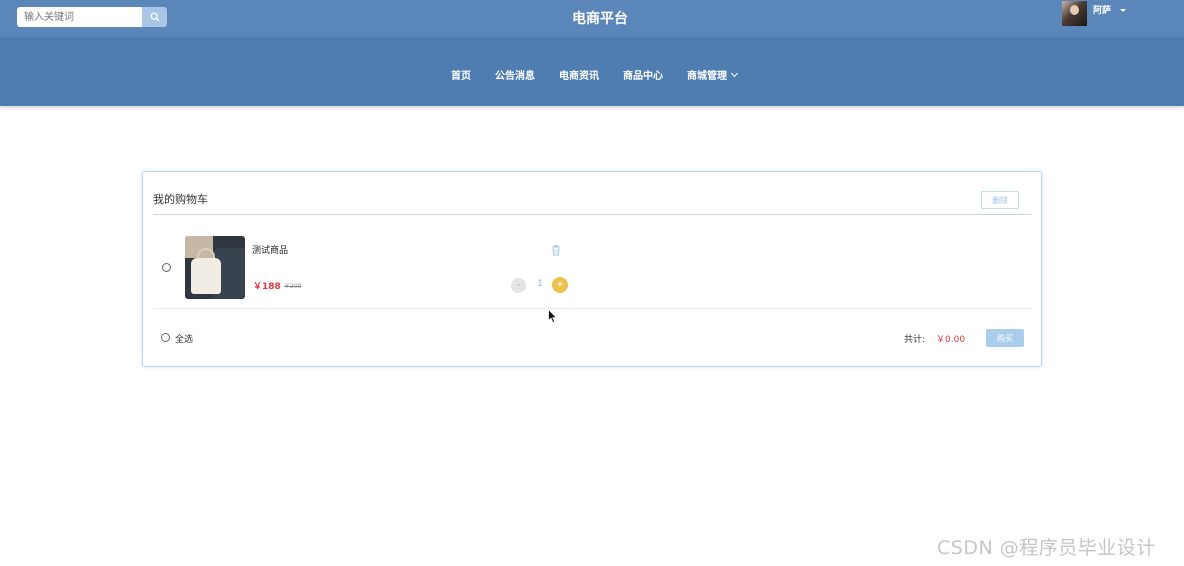 This screenshot has height=566, width=1184. What do you see at coordinates (951, 340) in the screenshot?
I see `total-value: ￥0.00` at bounding box center [951, 340].